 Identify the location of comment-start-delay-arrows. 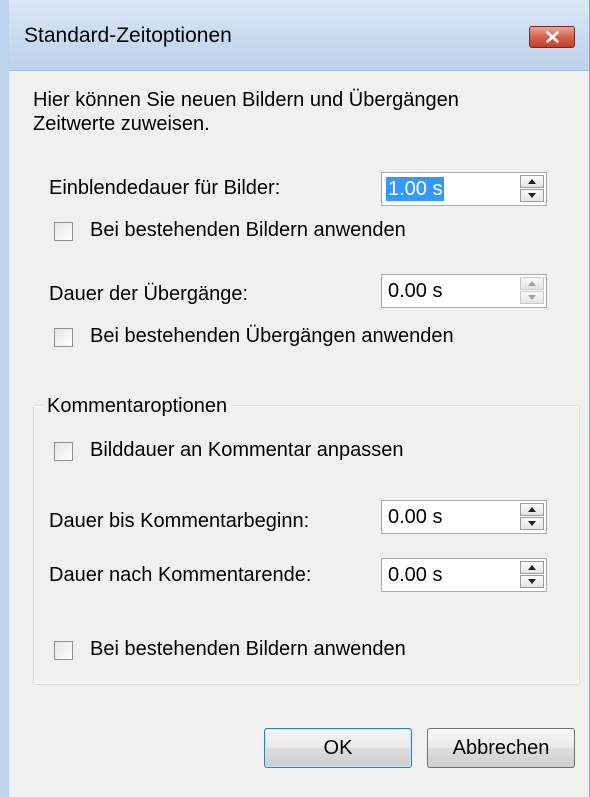
(532, 517).